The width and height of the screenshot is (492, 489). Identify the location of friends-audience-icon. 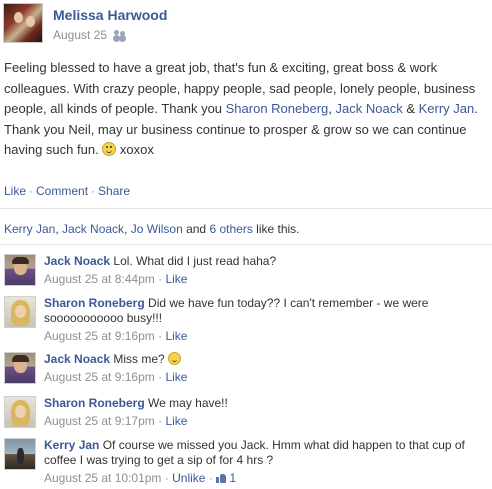
(120, 35).